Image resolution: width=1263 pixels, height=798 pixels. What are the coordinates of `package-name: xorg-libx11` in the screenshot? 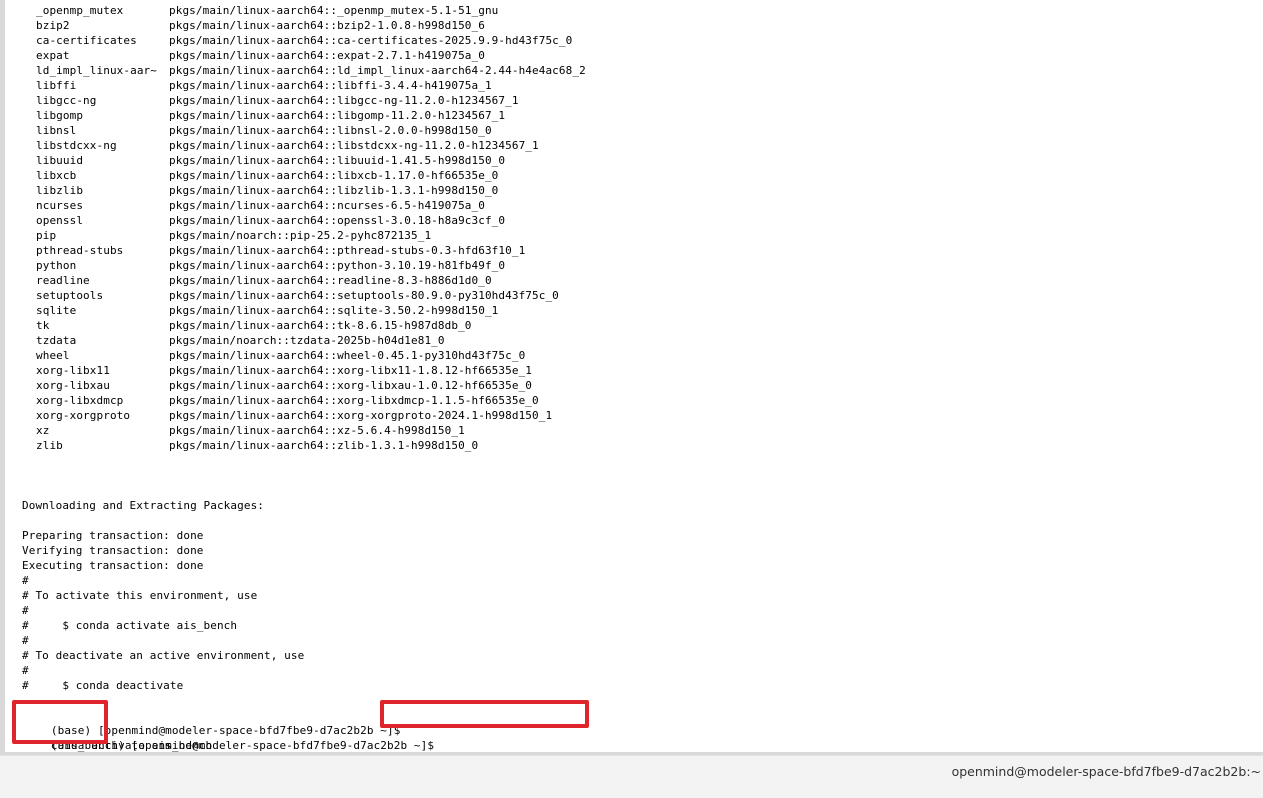 It's located at (73, 370).